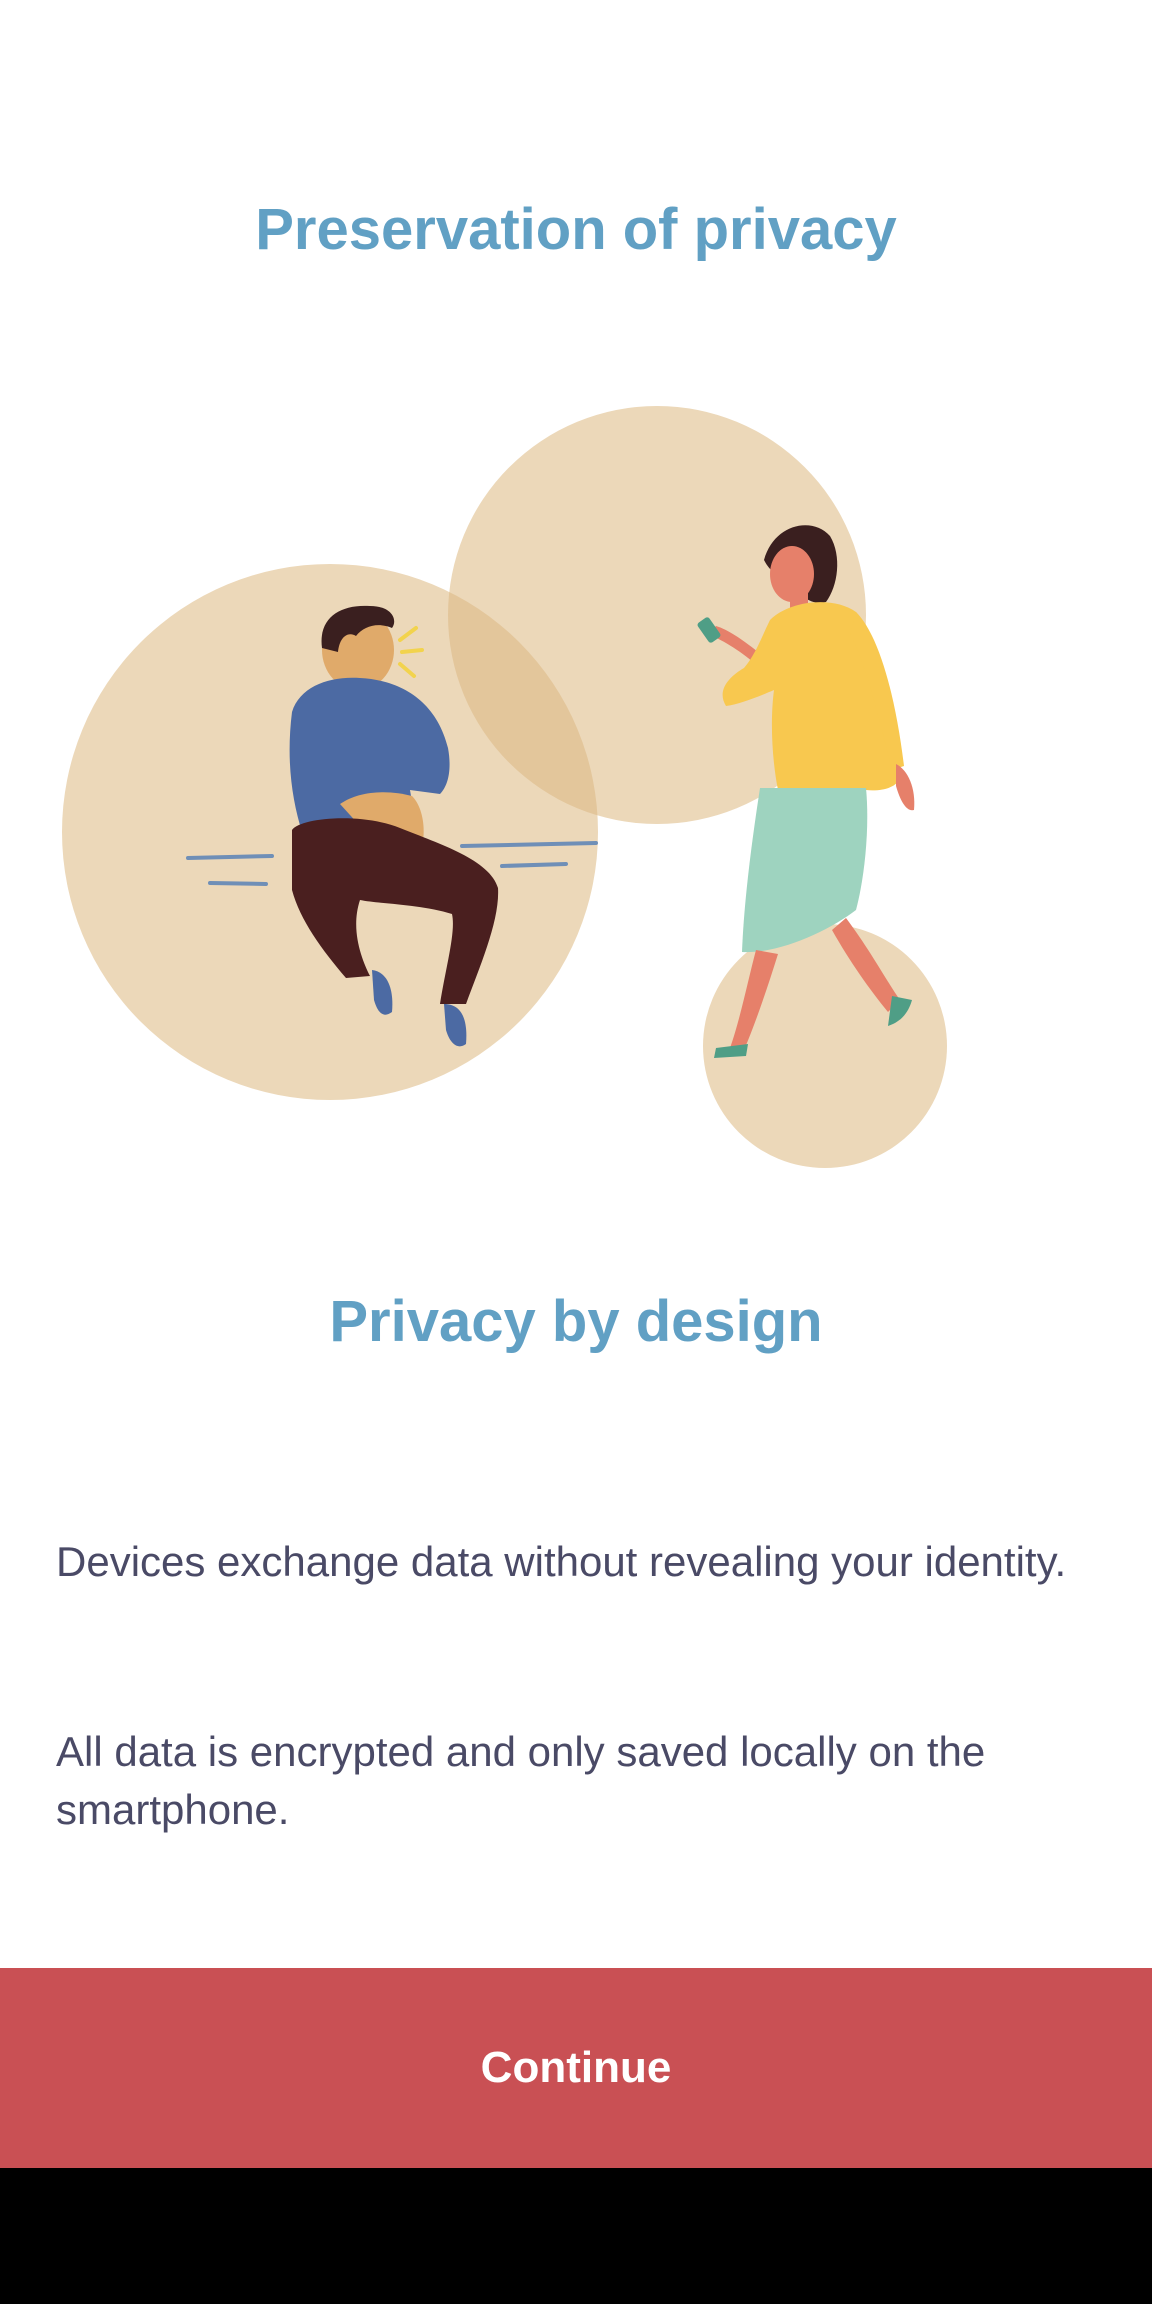 The image size is (1152, 2304). What do you see at coordinates (576, 229) in the screenshot?
I see `page-title: Preservation of privacy` at bounding box center [576, 229].